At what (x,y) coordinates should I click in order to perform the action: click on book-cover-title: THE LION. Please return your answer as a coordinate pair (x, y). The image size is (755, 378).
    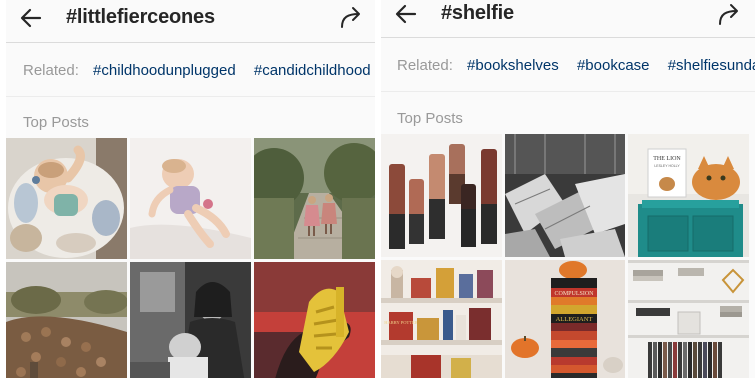
    Looking at the image, I should click on (667, 159).